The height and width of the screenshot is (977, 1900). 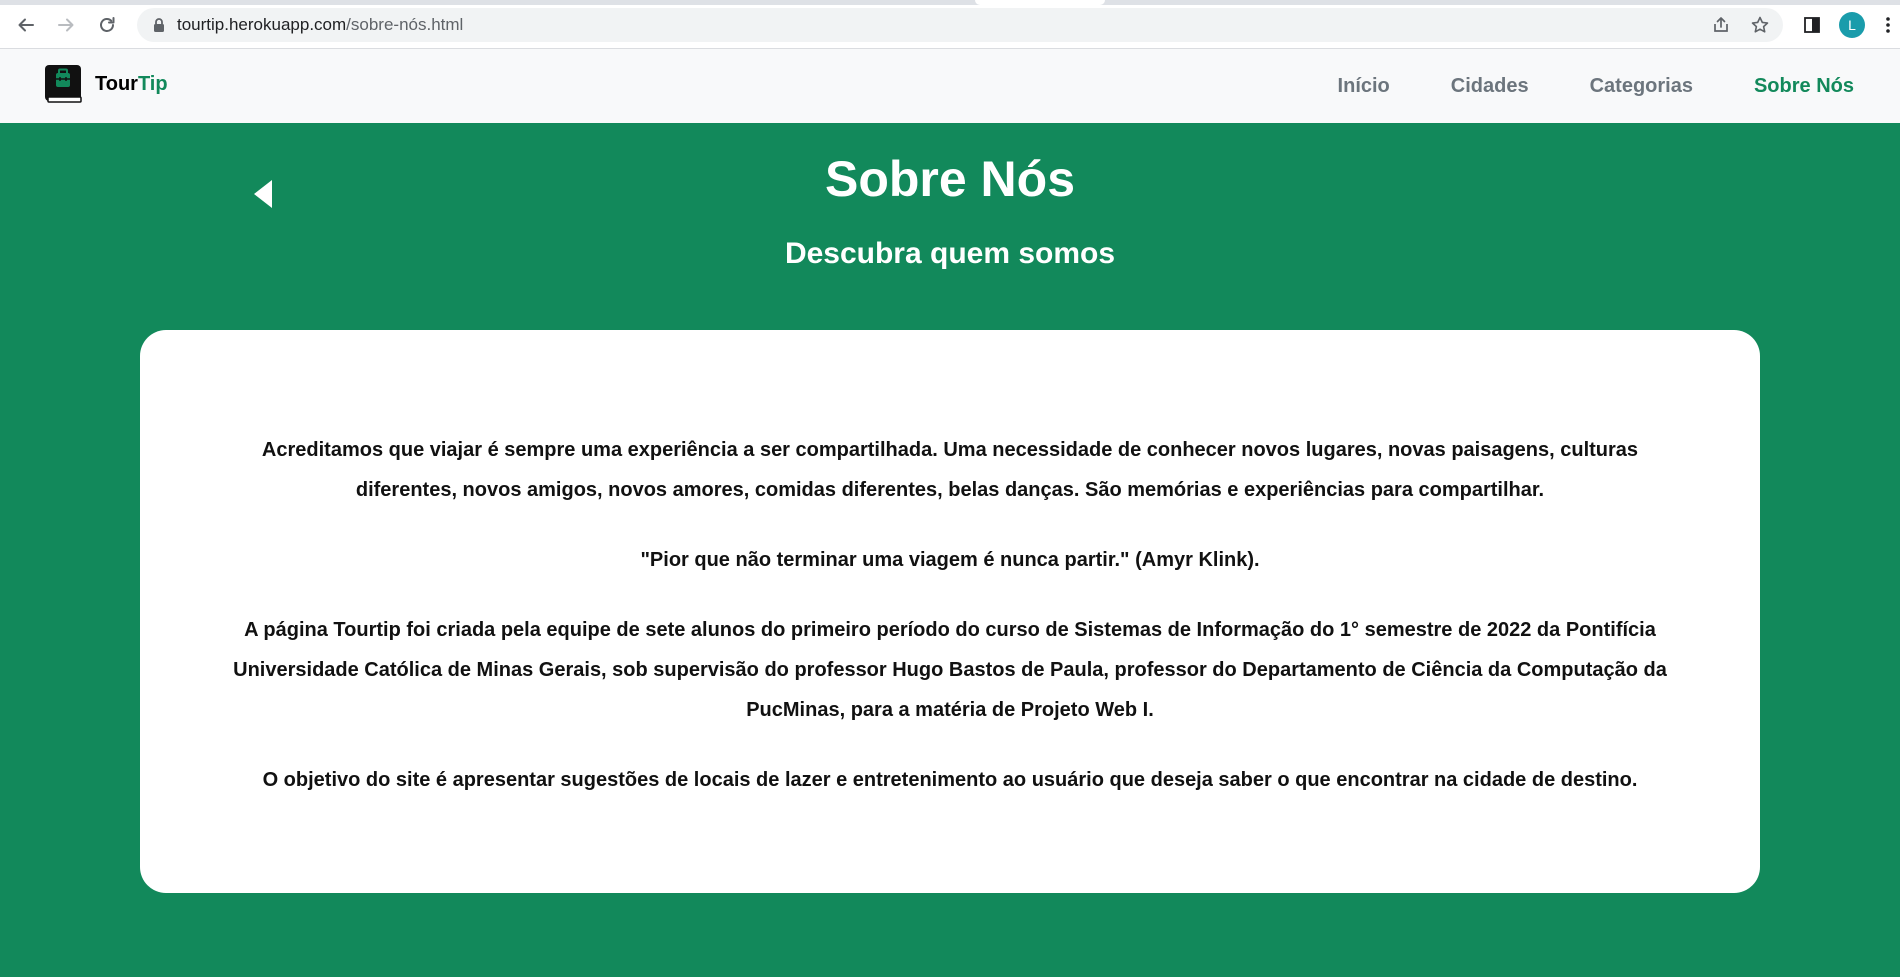 What do you see at coordinates (1565, 86) in the screenshot?
I see `nav-links: Início Cidades Categorias Sobre Nós` at bounding box center [1565, 86].